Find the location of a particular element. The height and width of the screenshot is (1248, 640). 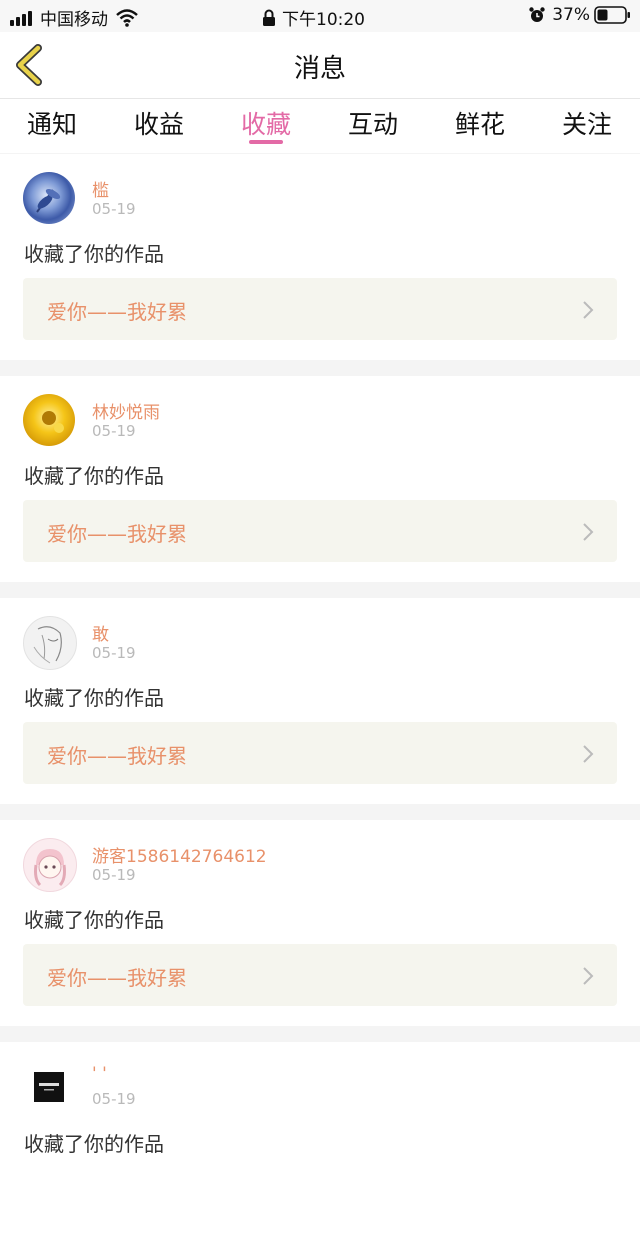

page-title: 消息 is located at coordinates (319, 69).